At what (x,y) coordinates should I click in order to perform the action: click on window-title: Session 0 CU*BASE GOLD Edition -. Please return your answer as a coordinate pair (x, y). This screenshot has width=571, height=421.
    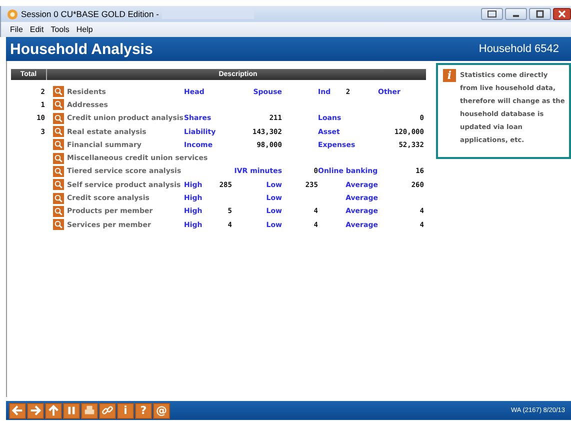
    Looking at the image, I should click on (90, 14).